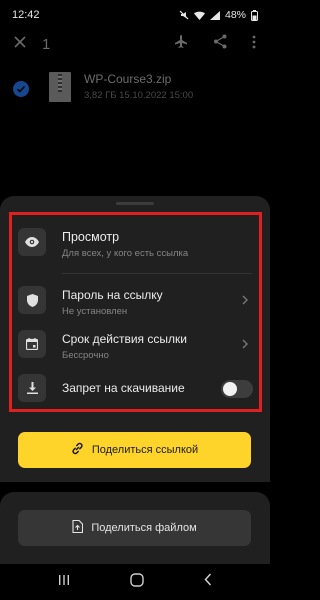  I want to click on share-file-card: Поделиться файлом, so click(135, 528).